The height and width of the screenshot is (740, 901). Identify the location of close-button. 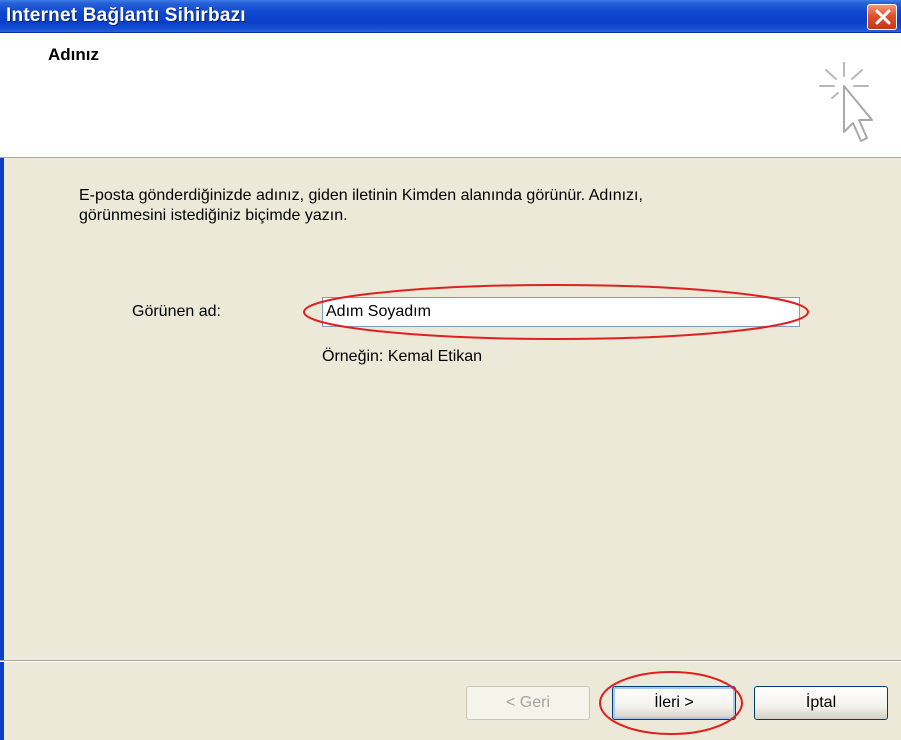
(882, 17).